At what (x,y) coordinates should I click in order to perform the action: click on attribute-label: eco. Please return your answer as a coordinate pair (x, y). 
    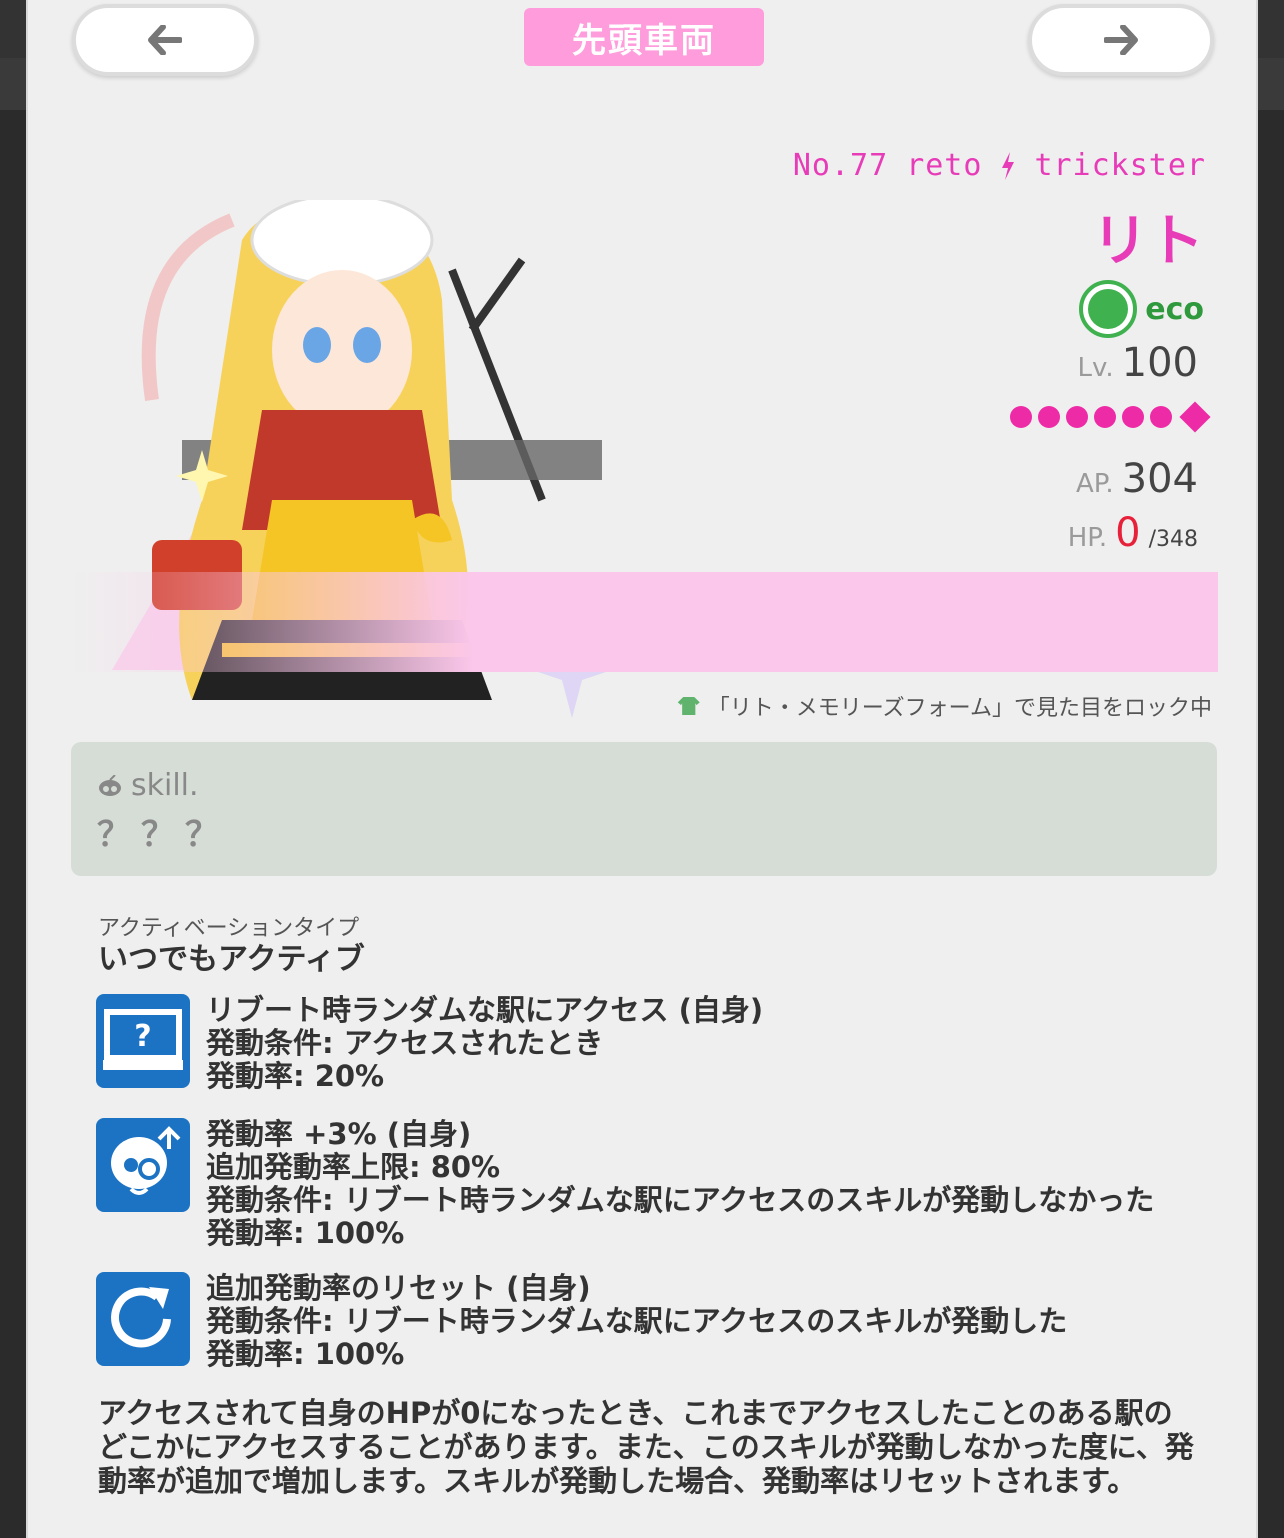
    Looking at the image, I should click on (1174, 309).